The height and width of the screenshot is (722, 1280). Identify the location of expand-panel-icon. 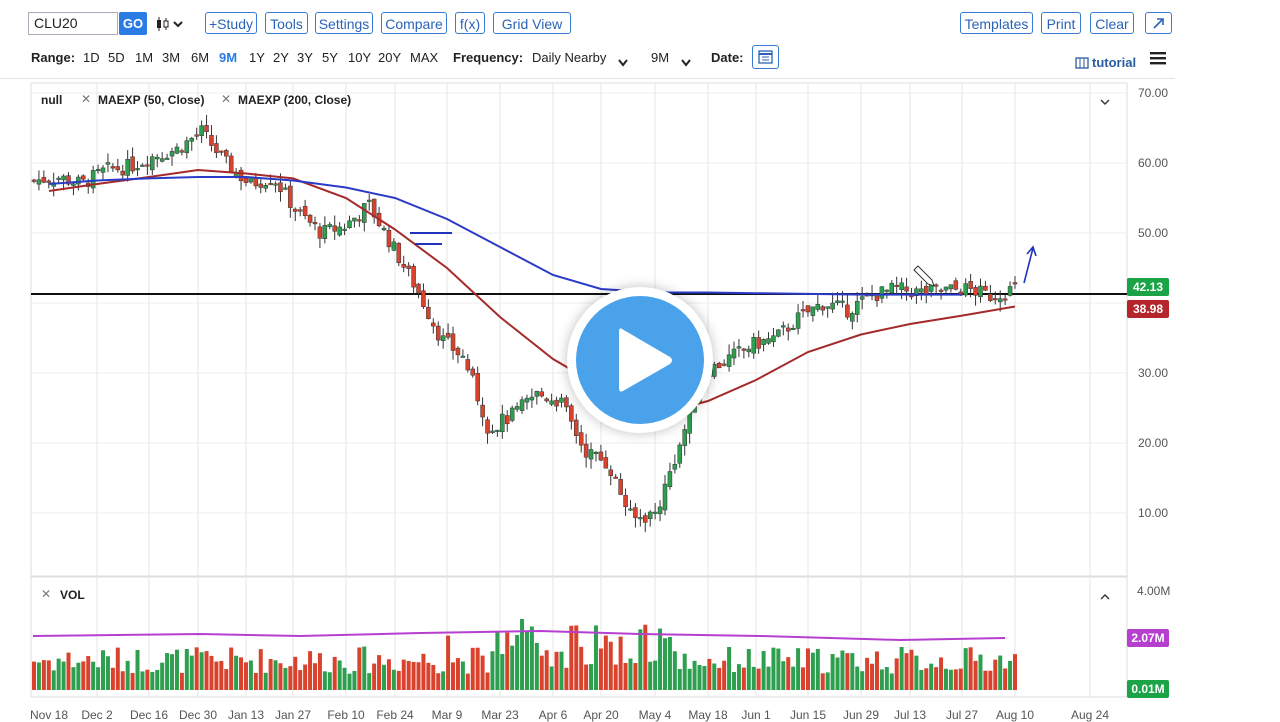
(1105, 598).